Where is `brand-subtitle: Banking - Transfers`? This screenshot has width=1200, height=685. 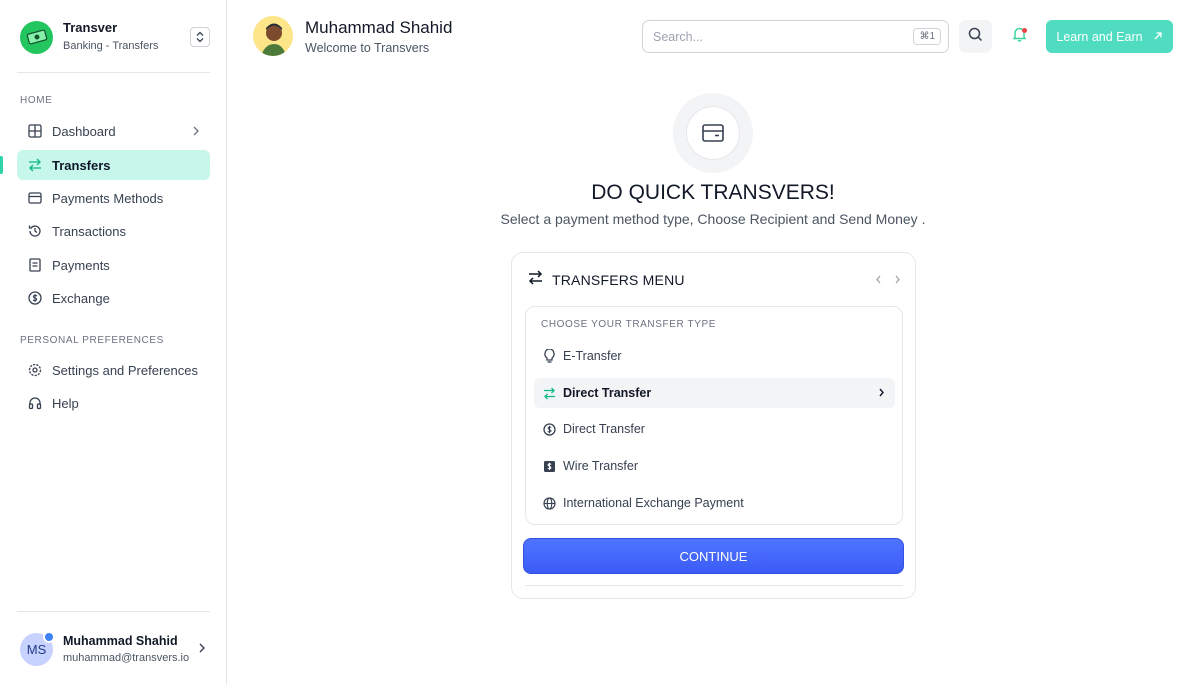 brand-subtitle: Banking - Transfers is located at coordinates (111, 46).